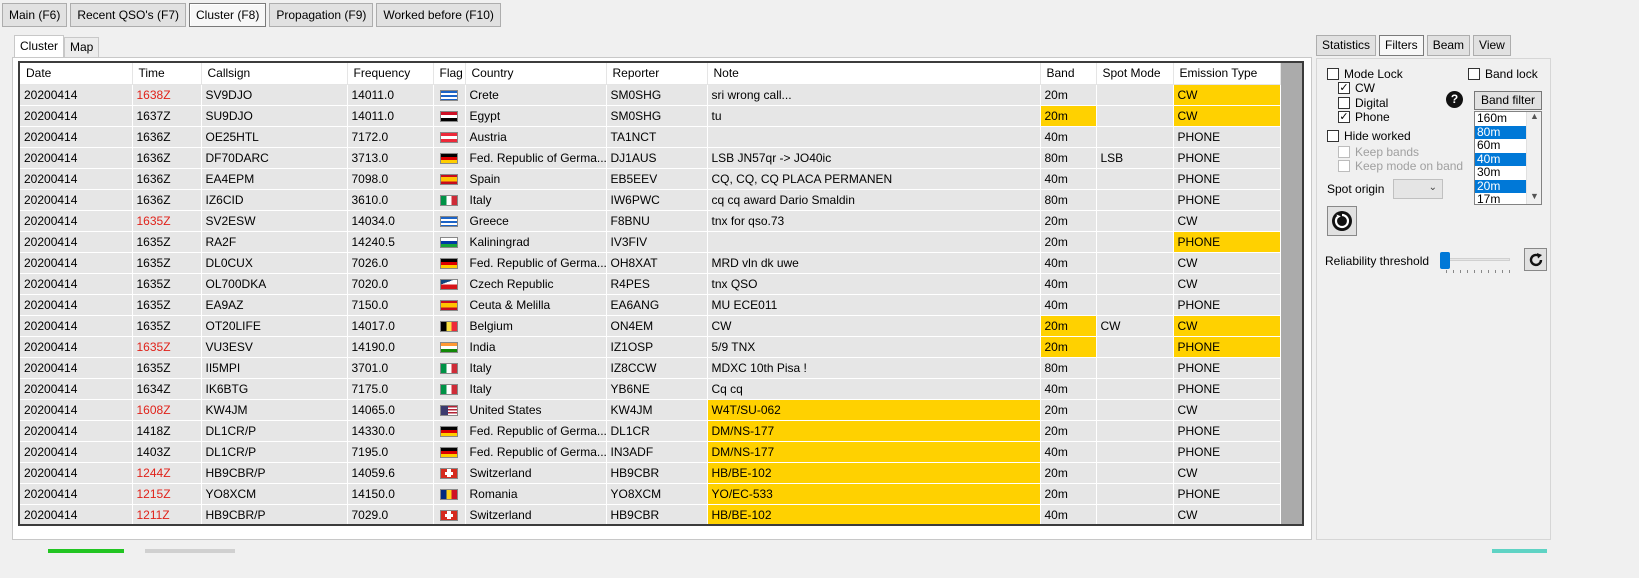 The image size is (1639, 578). What do you see at coordinates (874, 263) in the screenshot?
I see `cell-note: MRD vln dk uwe` at bounding box center [874, 263].